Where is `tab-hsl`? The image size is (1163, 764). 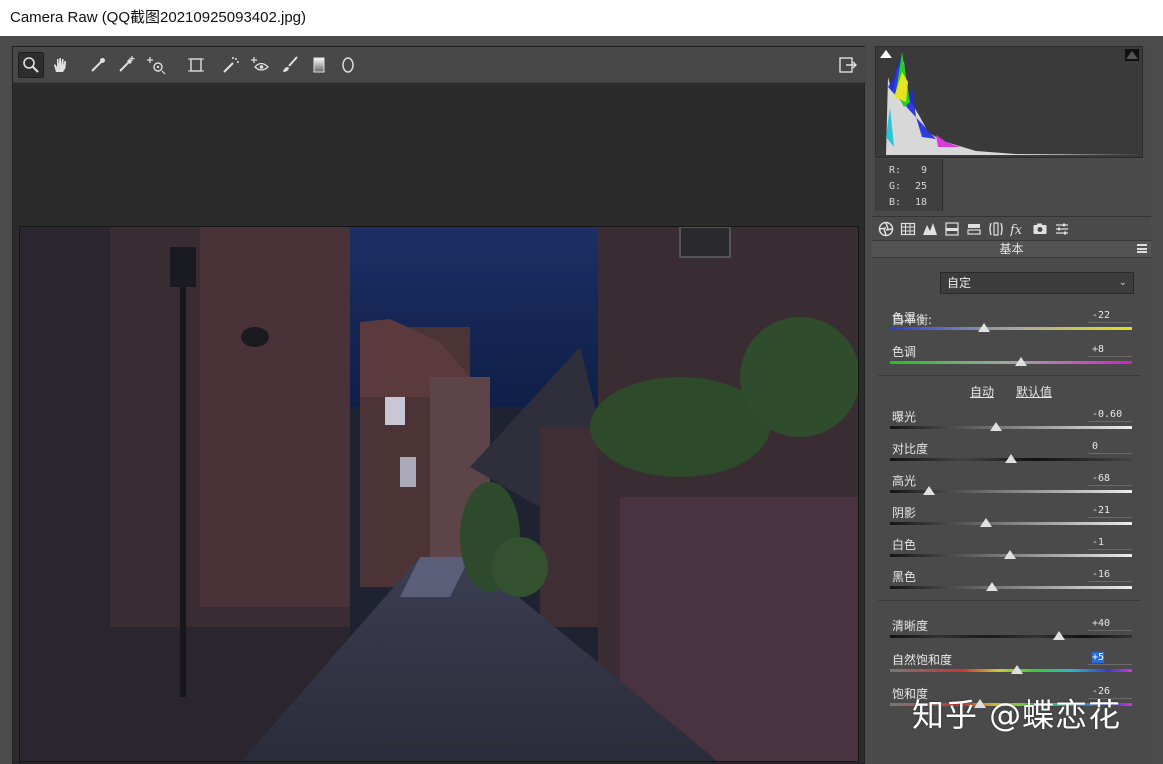 tab-hsl is located at coordinates (952, 229).